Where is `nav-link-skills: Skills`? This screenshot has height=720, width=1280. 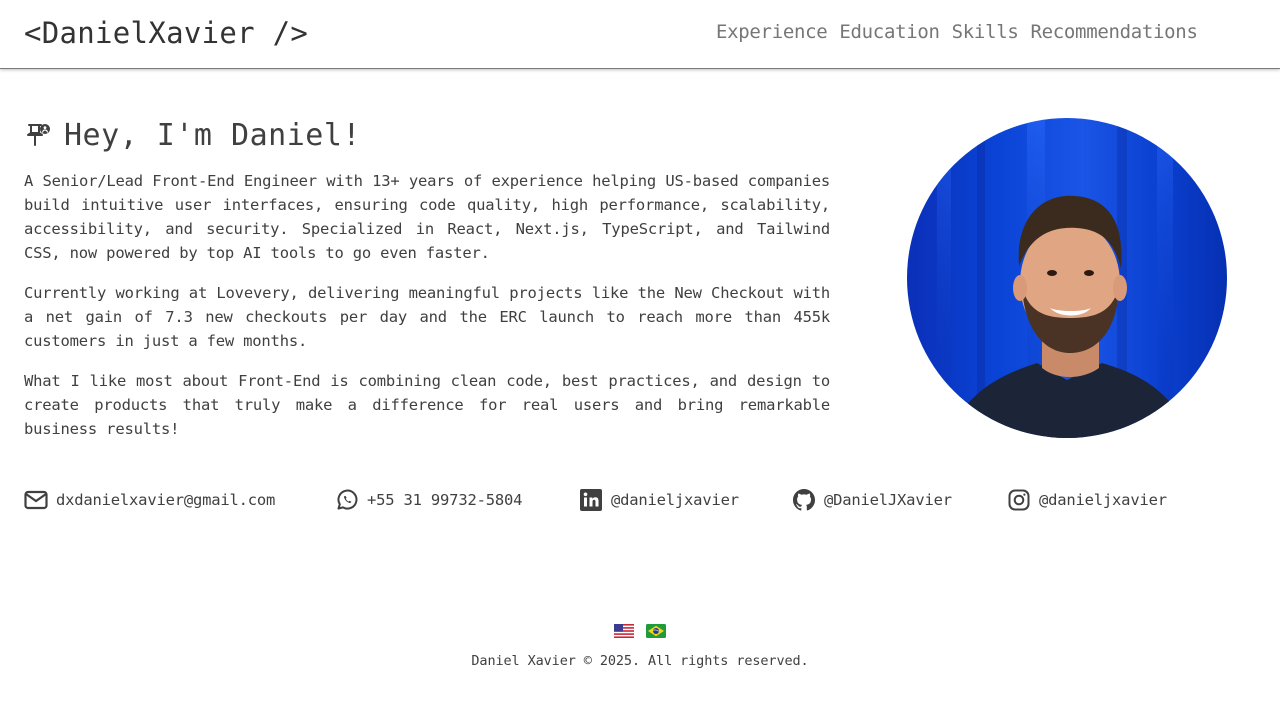
nav-link-skills: Skills is located at coordinates (985, 32).